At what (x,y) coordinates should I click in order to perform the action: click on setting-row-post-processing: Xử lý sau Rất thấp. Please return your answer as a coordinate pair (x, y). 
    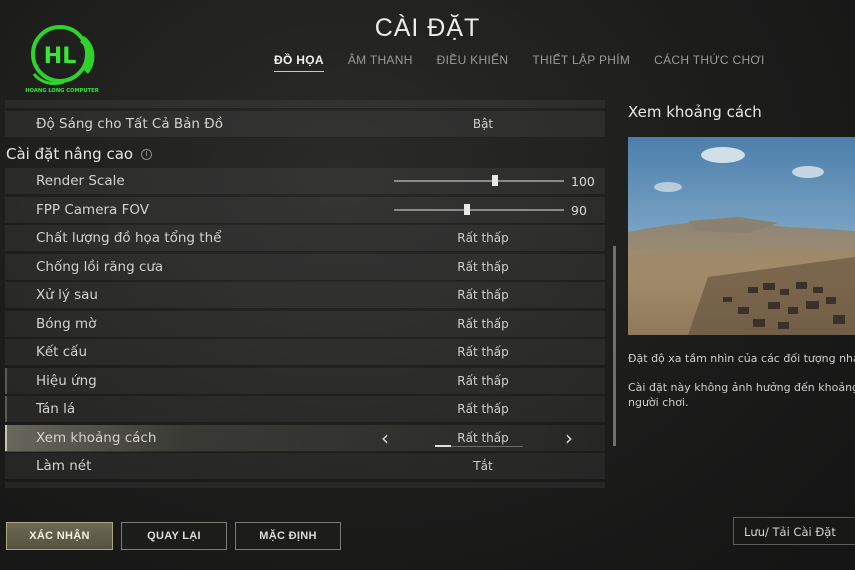
    Looking at the image, I should click on (305, 295).